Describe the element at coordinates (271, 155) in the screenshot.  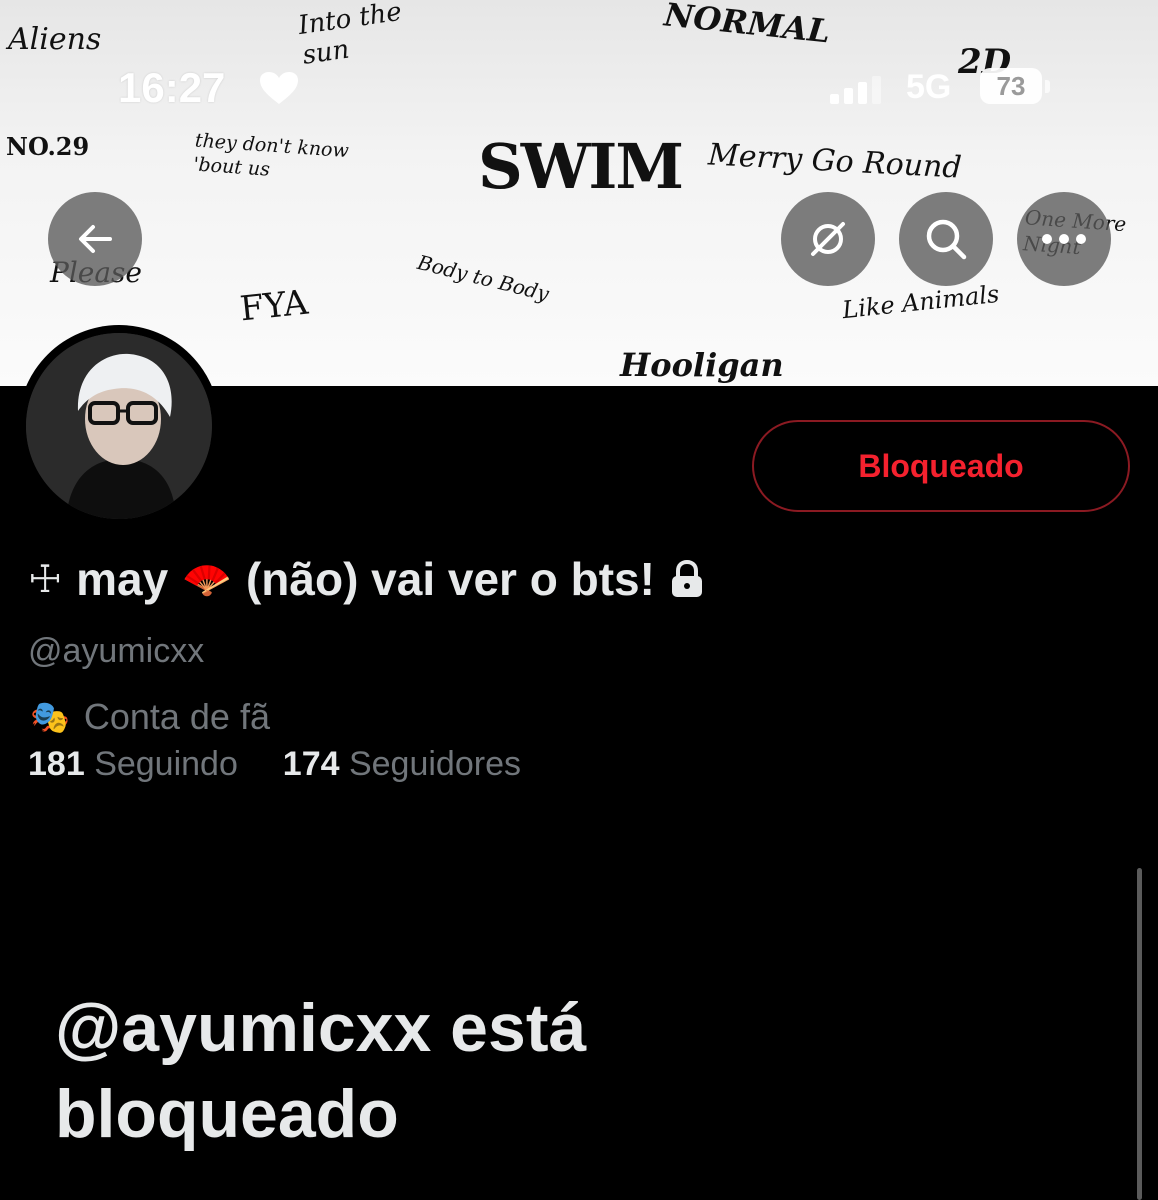
I see `banner-song: they don't know 'bout us` at that location.